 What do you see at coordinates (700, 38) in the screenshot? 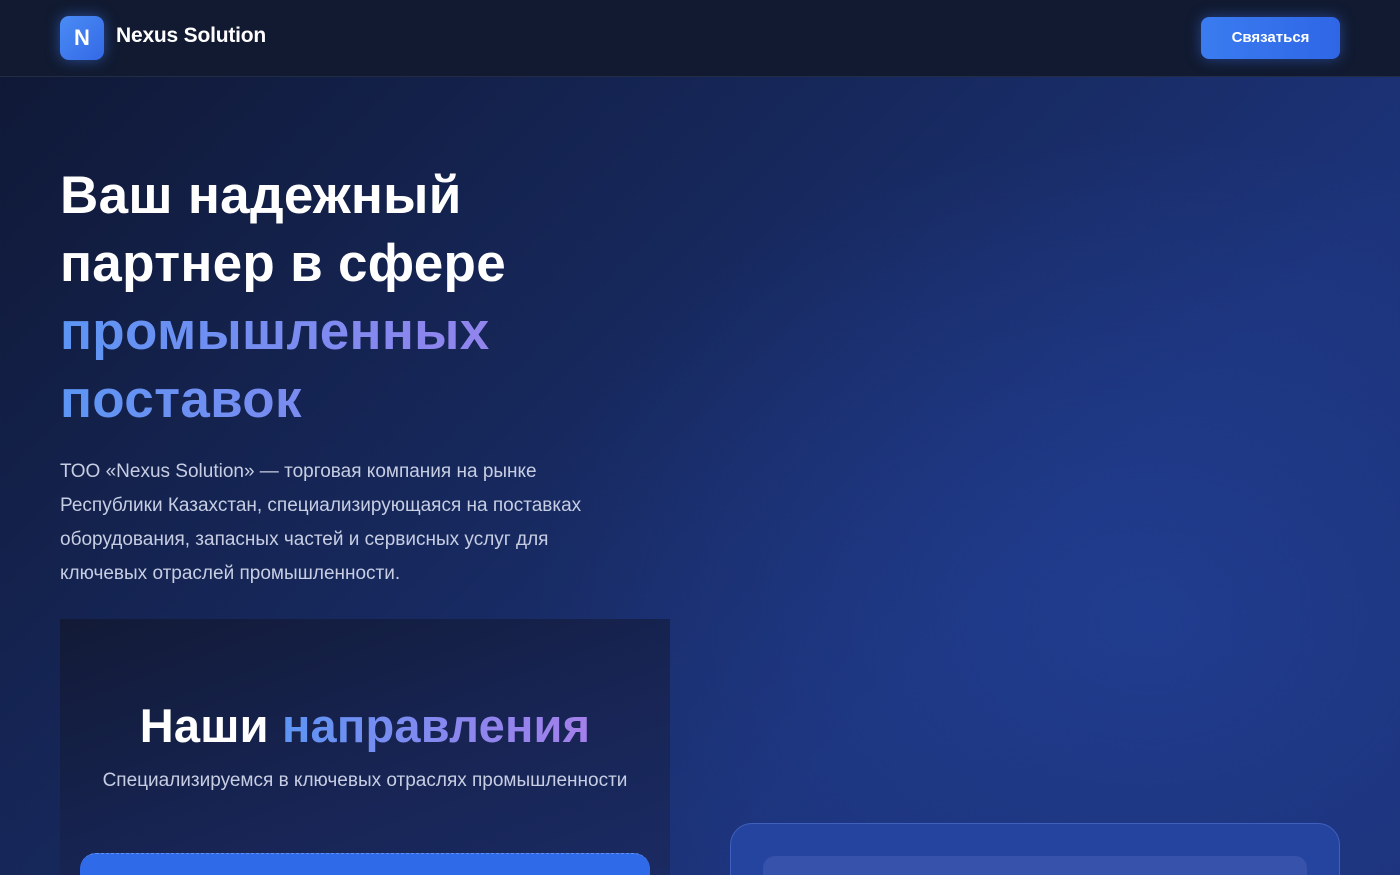
I see `top-navbar: N Nexus Solution Связаться` at bounding box center [700, 38].